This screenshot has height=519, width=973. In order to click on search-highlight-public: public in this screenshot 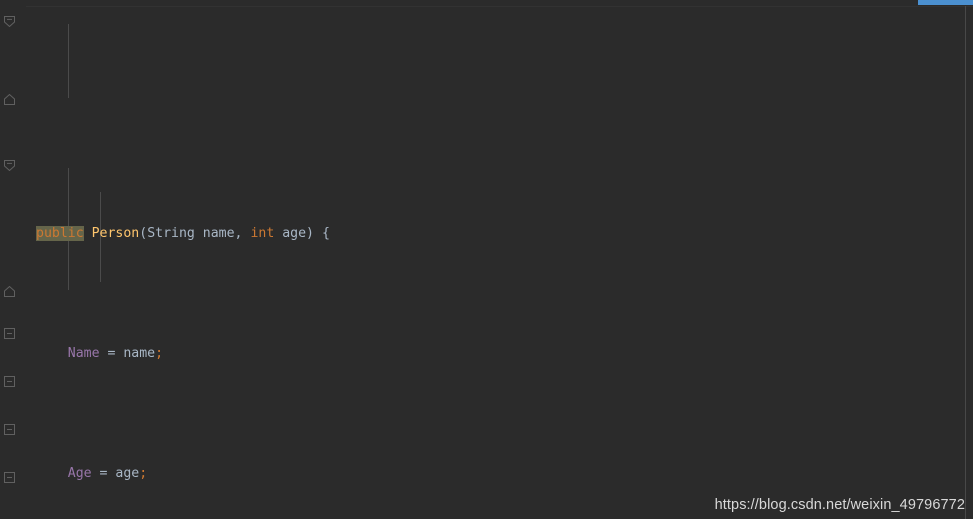, I will do `click(60, 233)`.